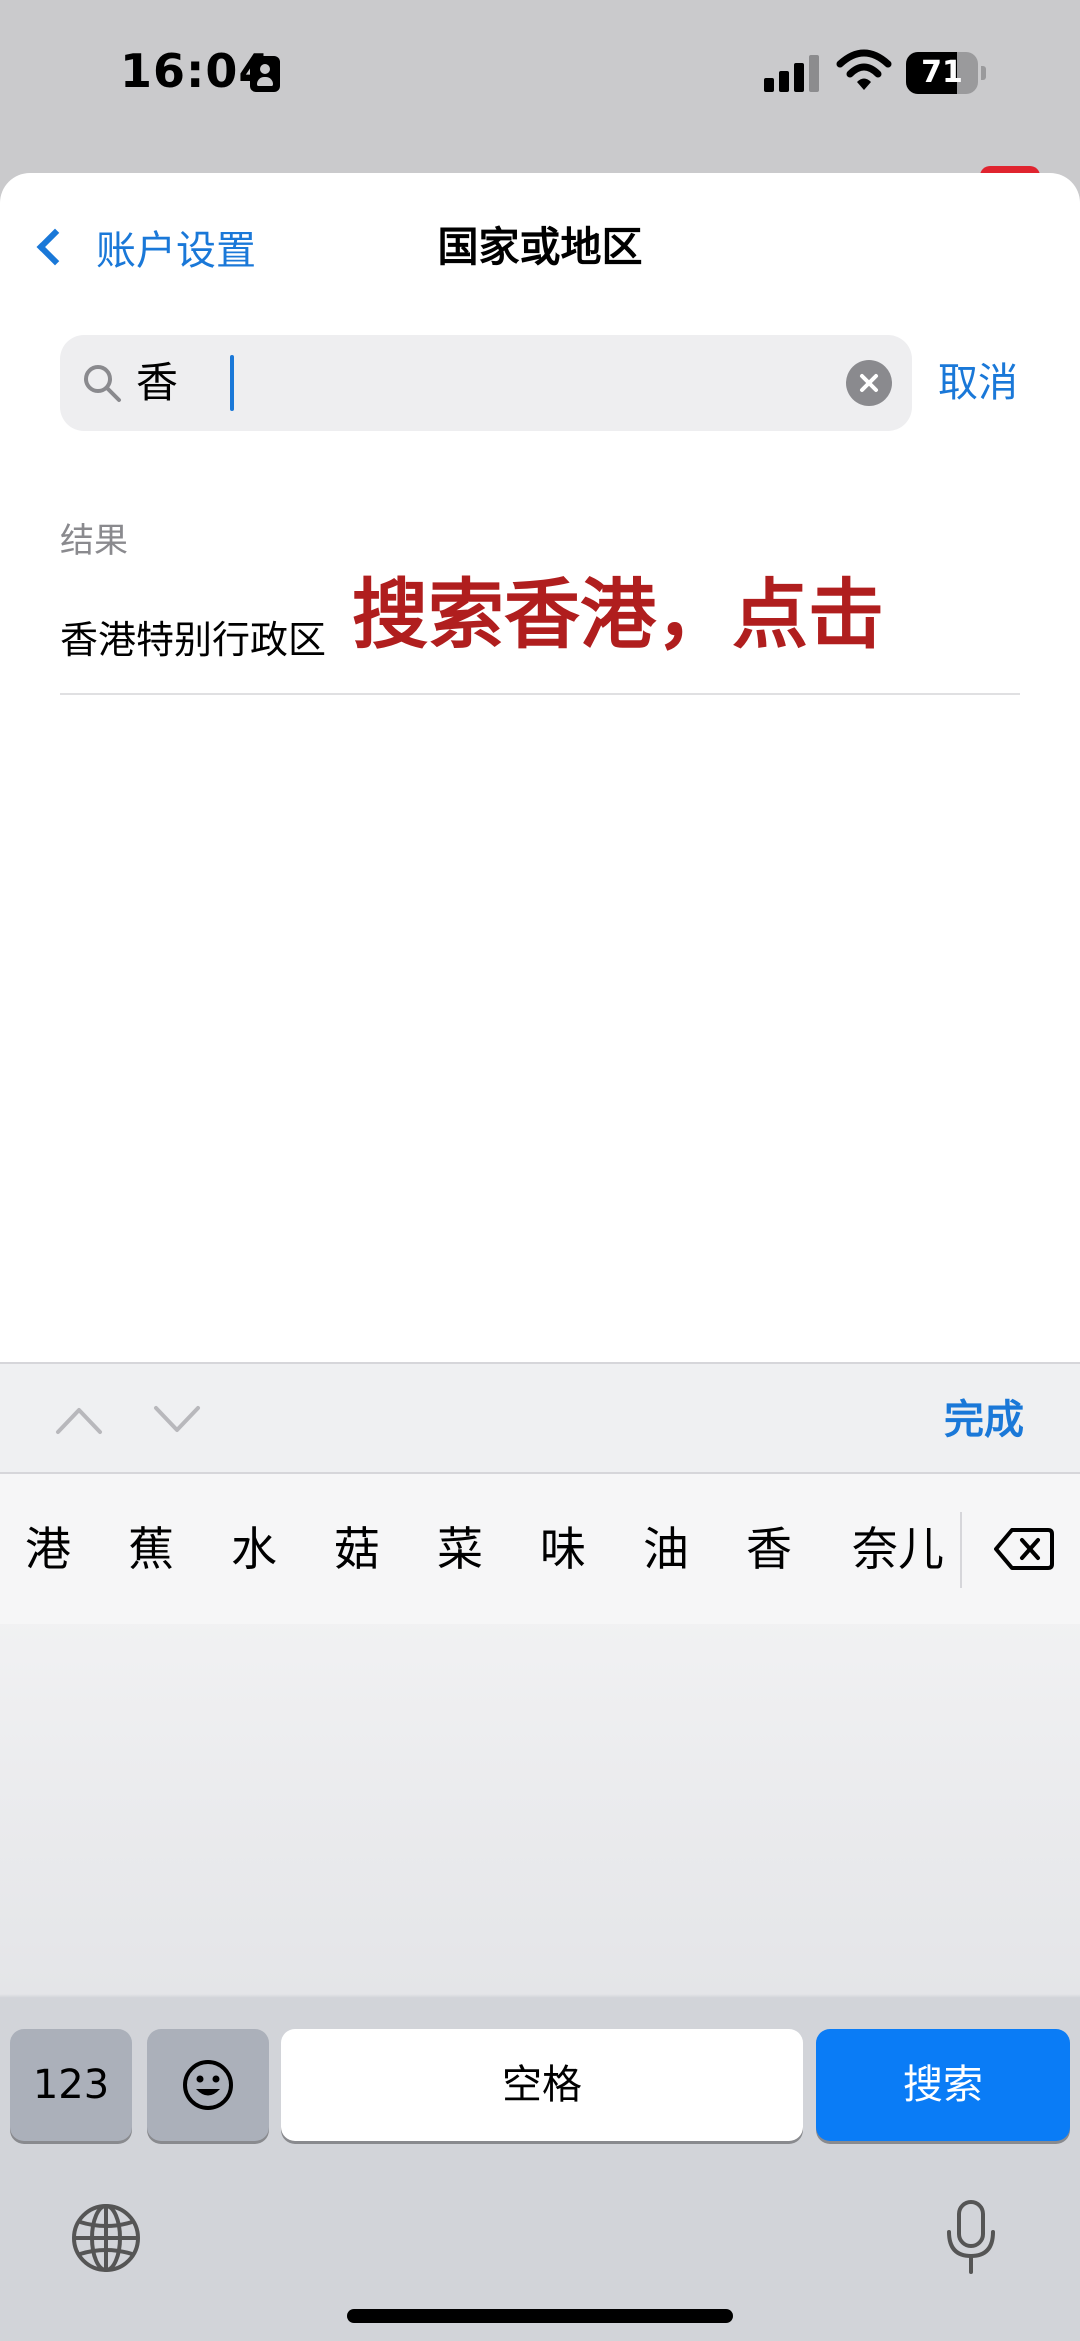  Describe the element at coordinates (943, 2085) in the screenshot. I see `search-key: 搜索` at that location.